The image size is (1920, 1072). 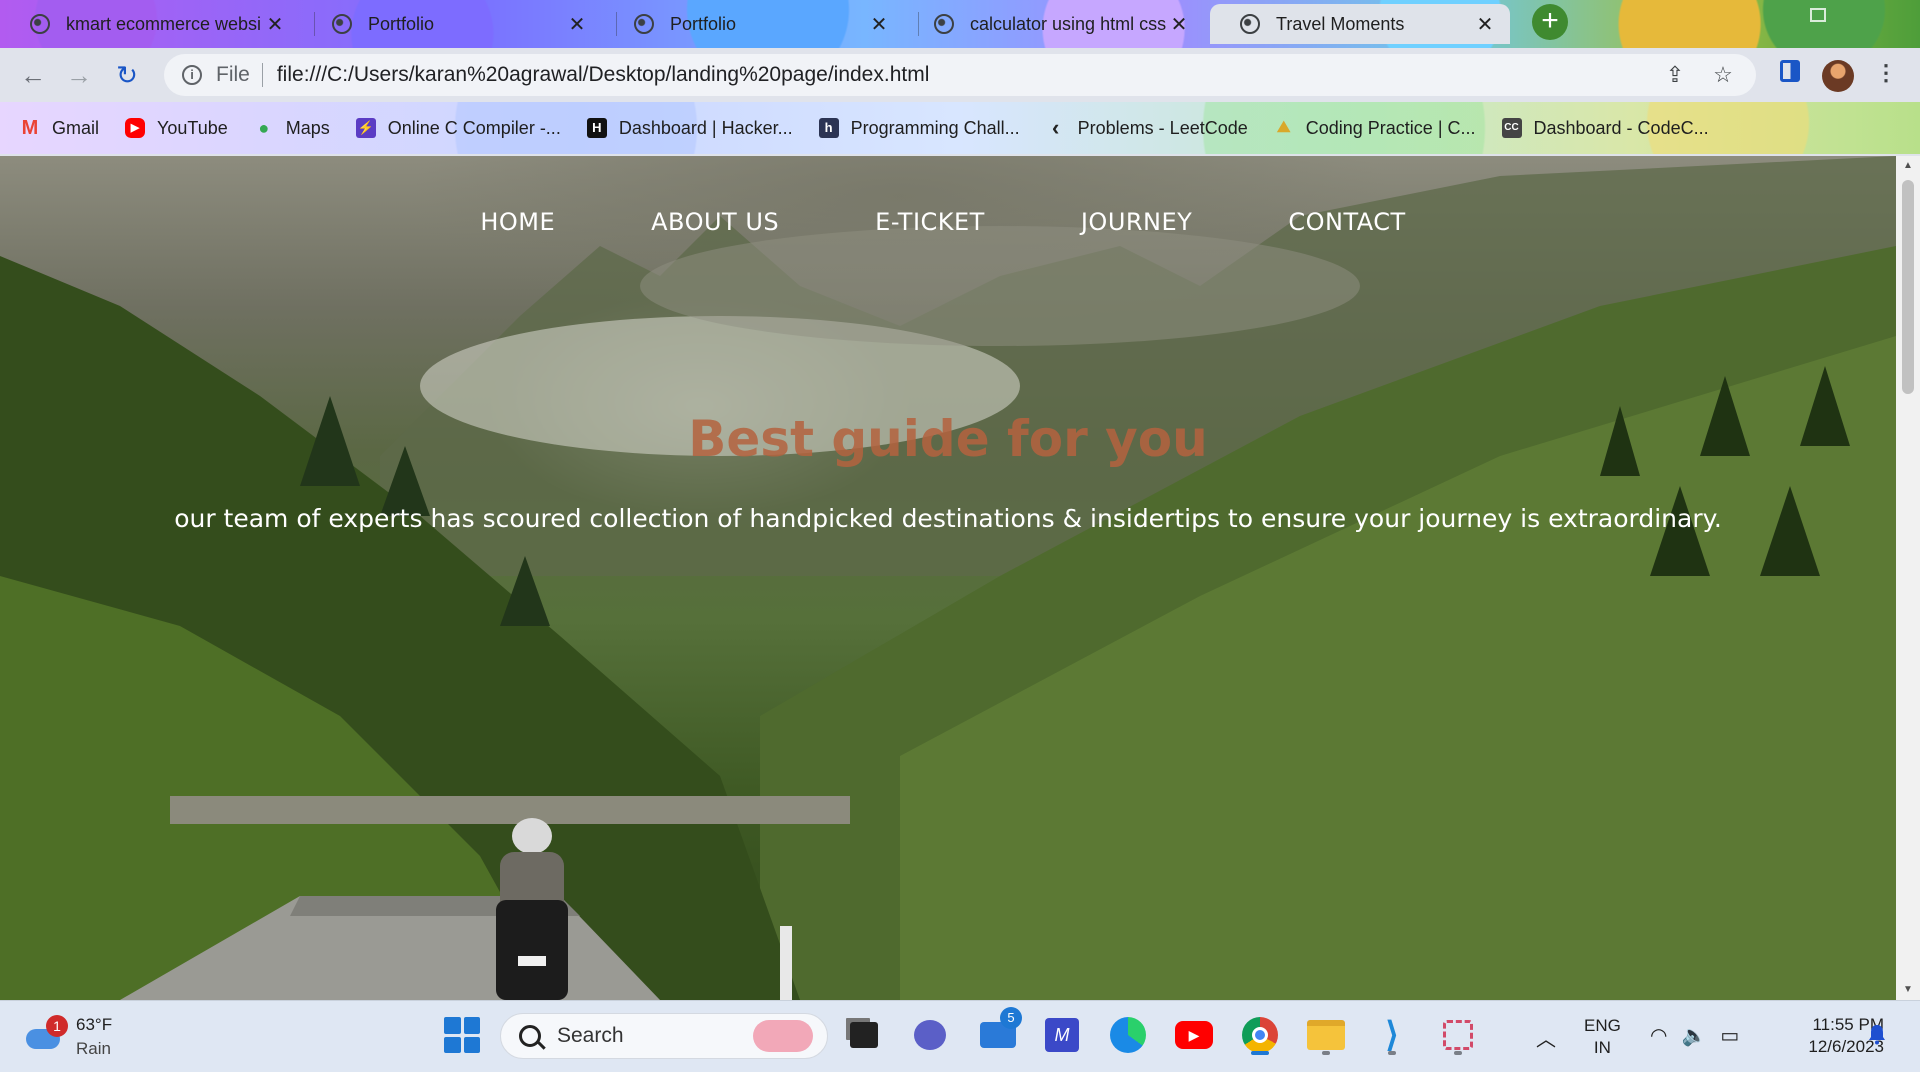 What do you see at coordinates (1162, 127) in the screenshot?
I see `bookmark-label: Problems - LeetCode` at bounding box center [1162, 127].